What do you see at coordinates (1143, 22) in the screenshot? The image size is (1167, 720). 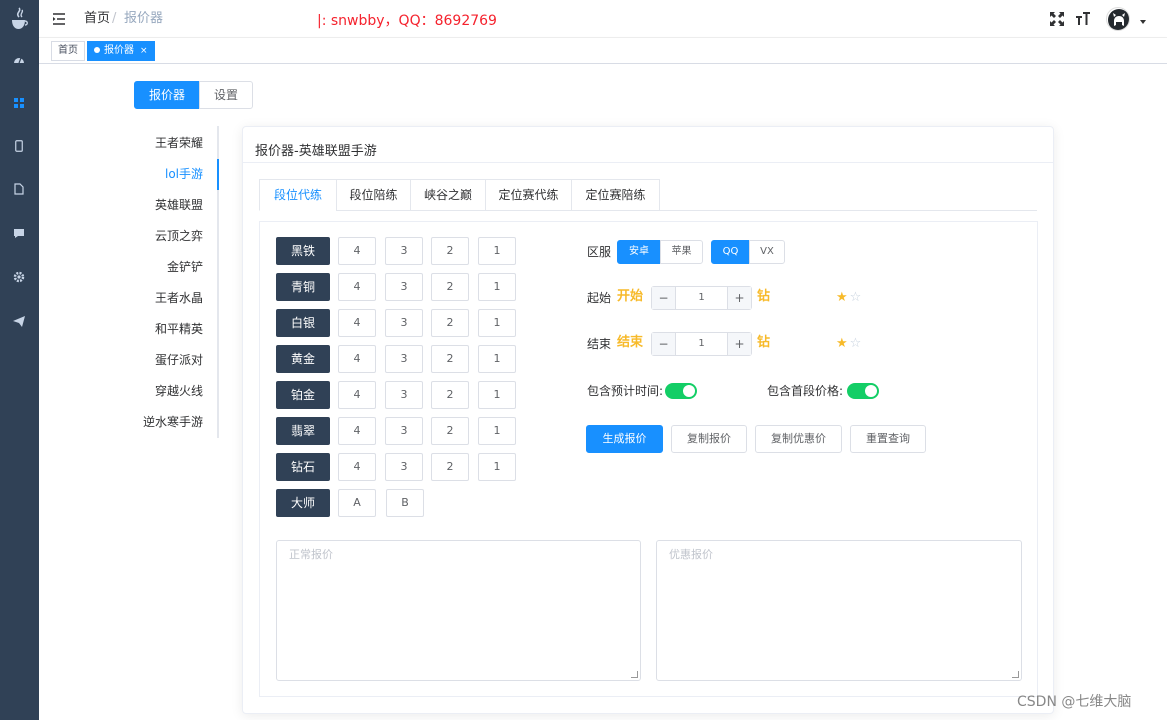 I see `avatar-caret-icon` at bounding box center [1143, 22].